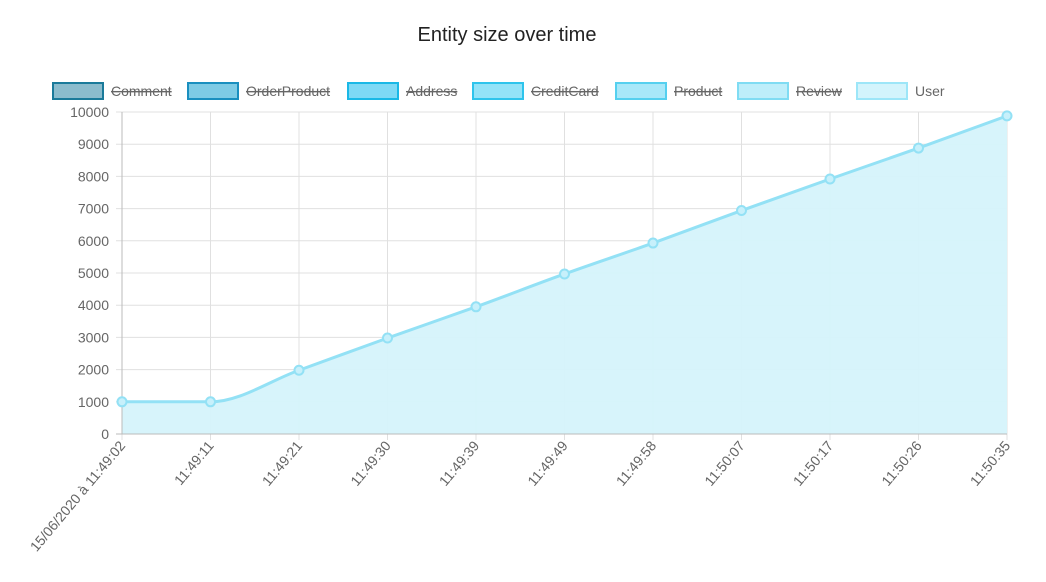  What do you see at coordinates (282, 462) in the screenshot?
I see `x-tick-label: 11:49:21` at bounding box center [282, 462].